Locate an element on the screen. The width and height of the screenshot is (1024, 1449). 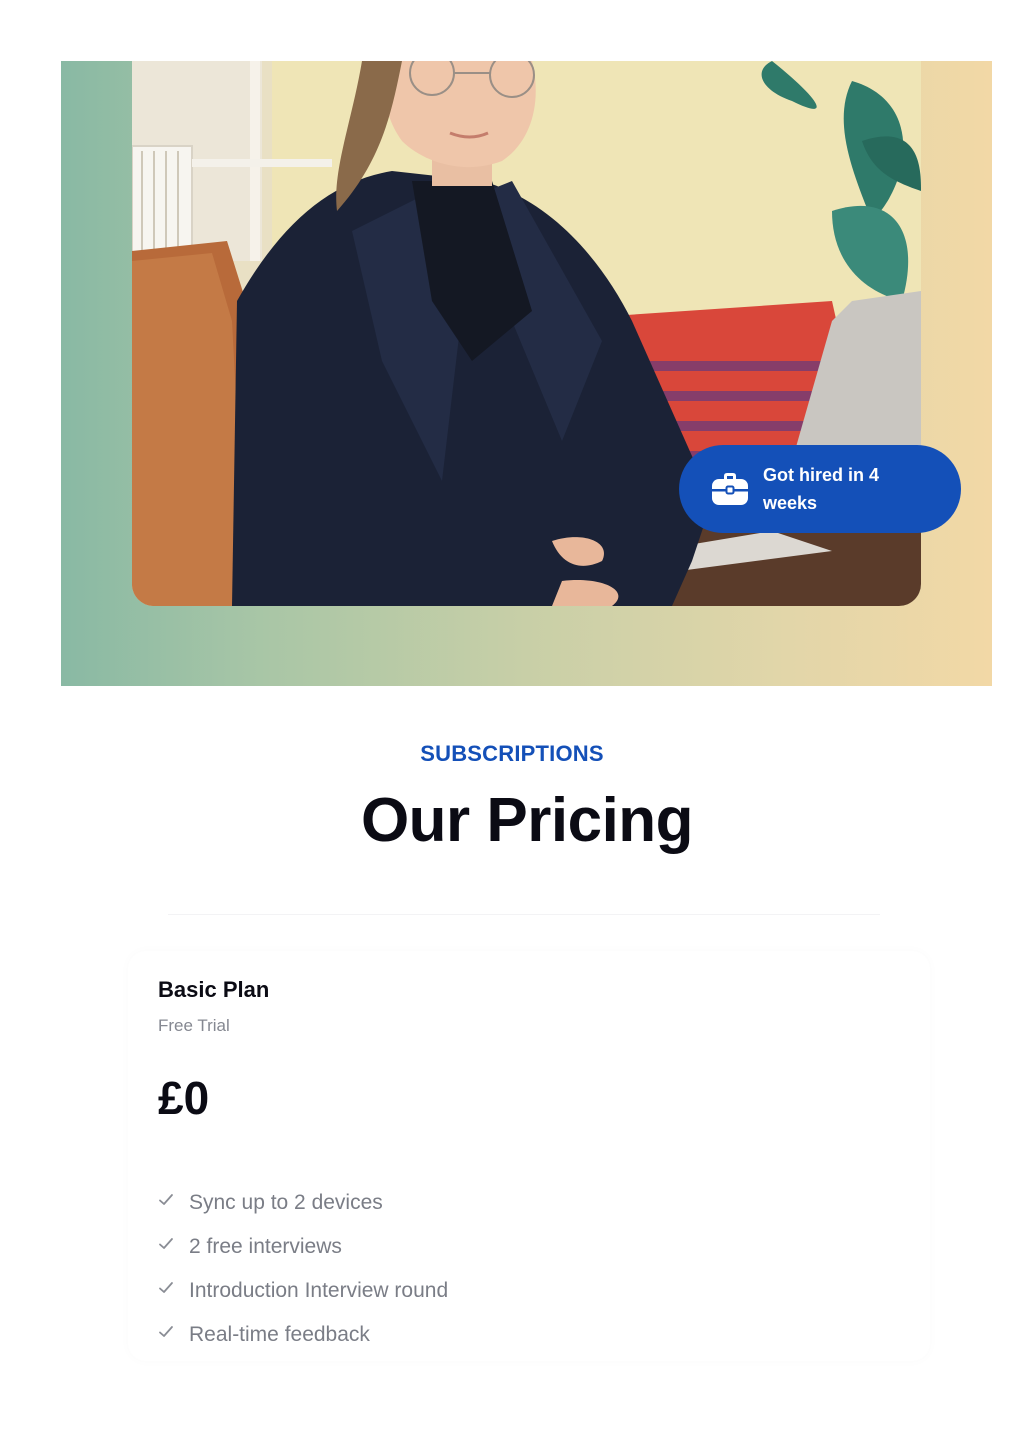
section-eyebrow: SUBSCRIPTIONS is located at coordinates (512, 753).